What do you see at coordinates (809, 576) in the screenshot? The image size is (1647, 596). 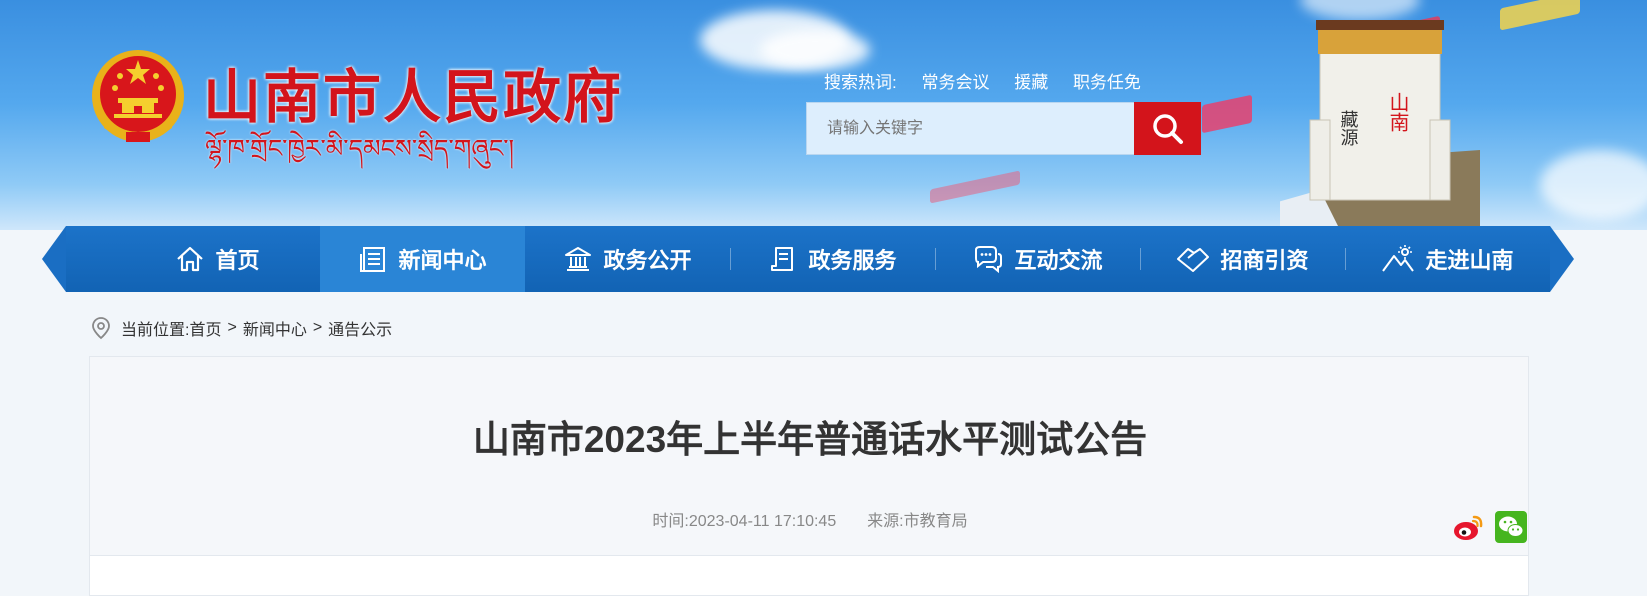 I see `article-body` at bounding box center [809, 576].